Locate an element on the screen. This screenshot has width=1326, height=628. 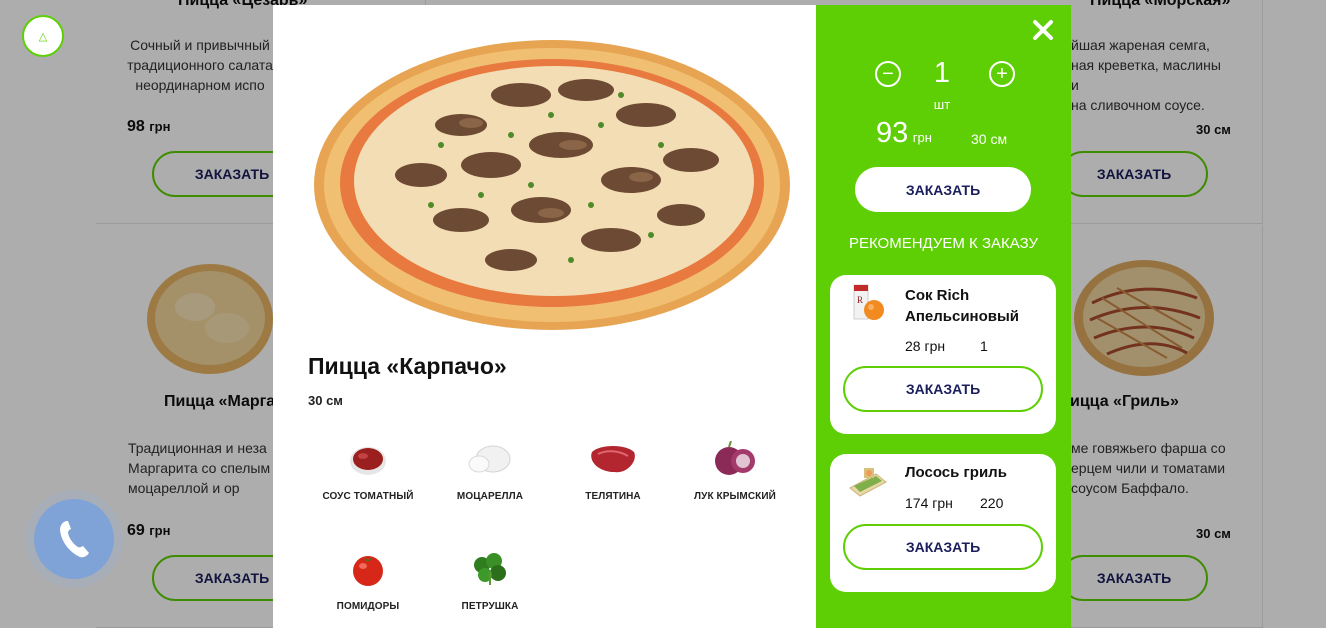
recommendations-heading: РЕКОМЕНДУЕМ К ЗАКАЗУ is located at coordinates (943, 243).